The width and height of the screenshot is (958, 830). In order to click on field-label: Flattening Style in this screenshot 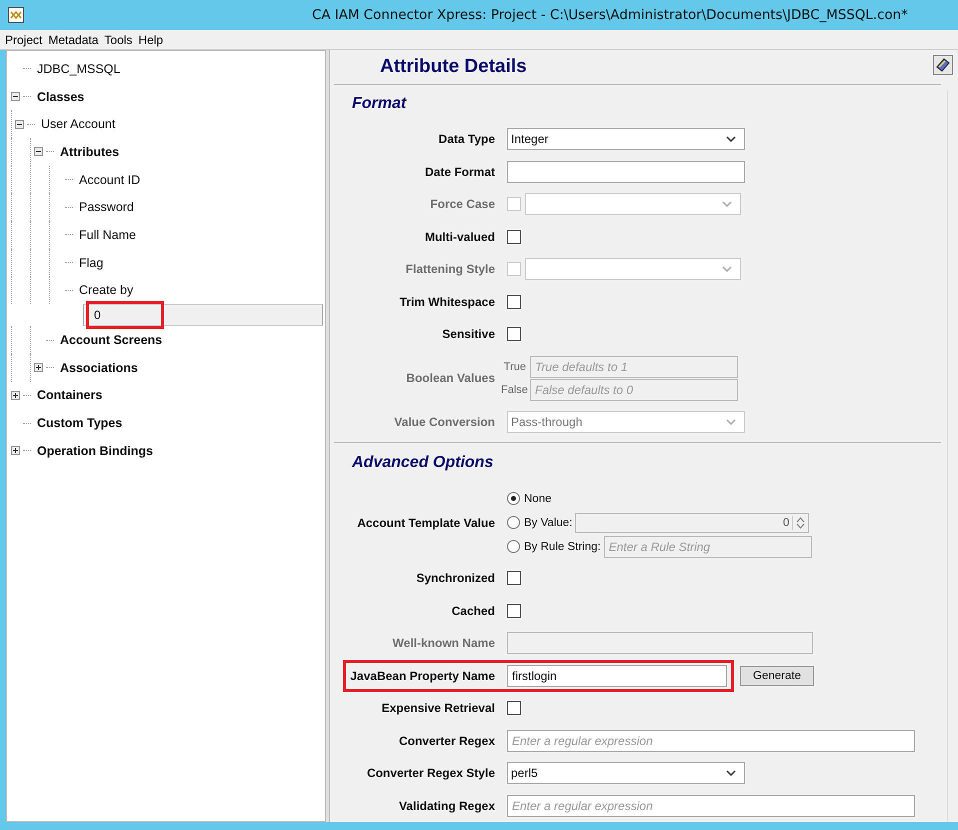, I will do `click(449, 269)`.